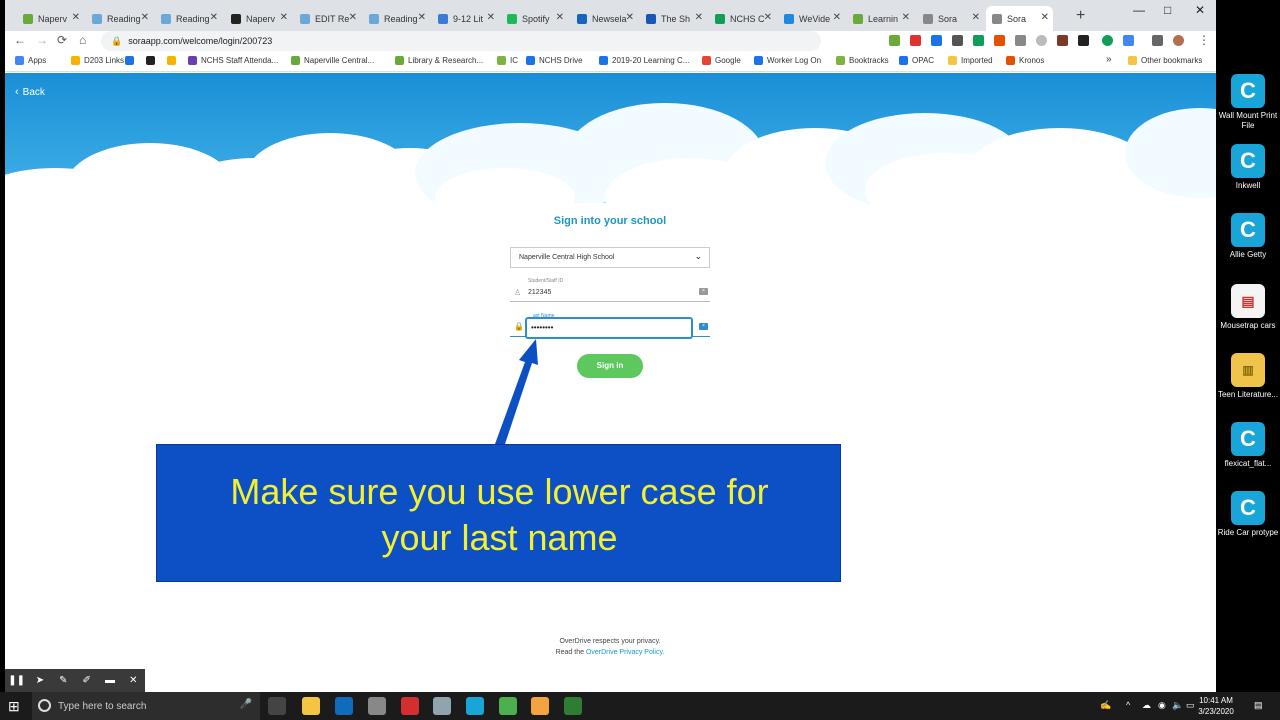 The height and width of the screenshot is (720, 1280). Describe the element at coordinates (442, 706) in the screenshot. I see `taskbar-app-6-icon` at that location.